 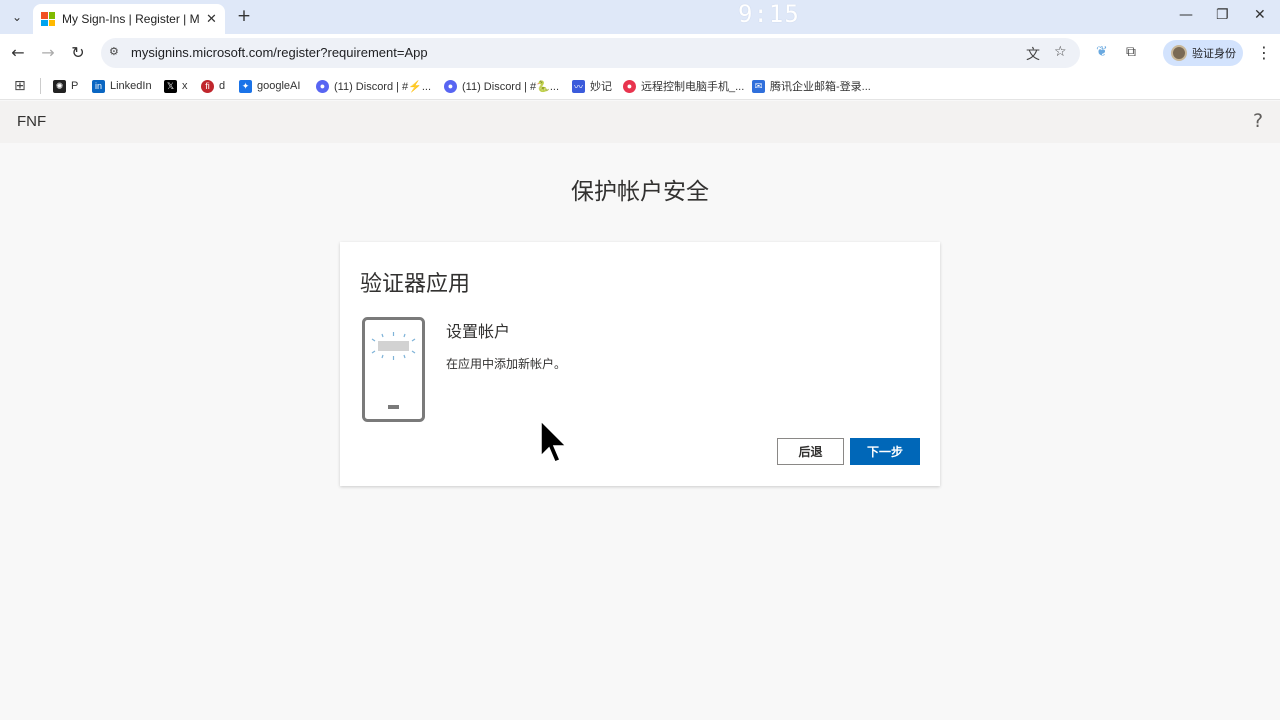 I want to click on reload-icon: ↻, so click(x=78, y=52).